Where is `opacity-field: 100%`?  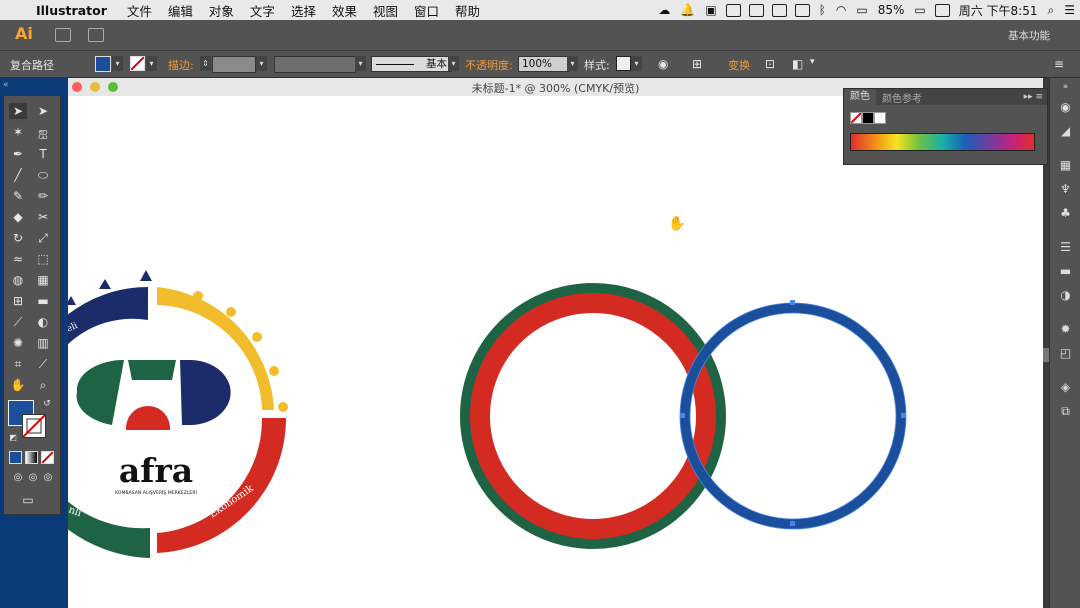 opacity-field: 100% is located at coordinates (543, 64).